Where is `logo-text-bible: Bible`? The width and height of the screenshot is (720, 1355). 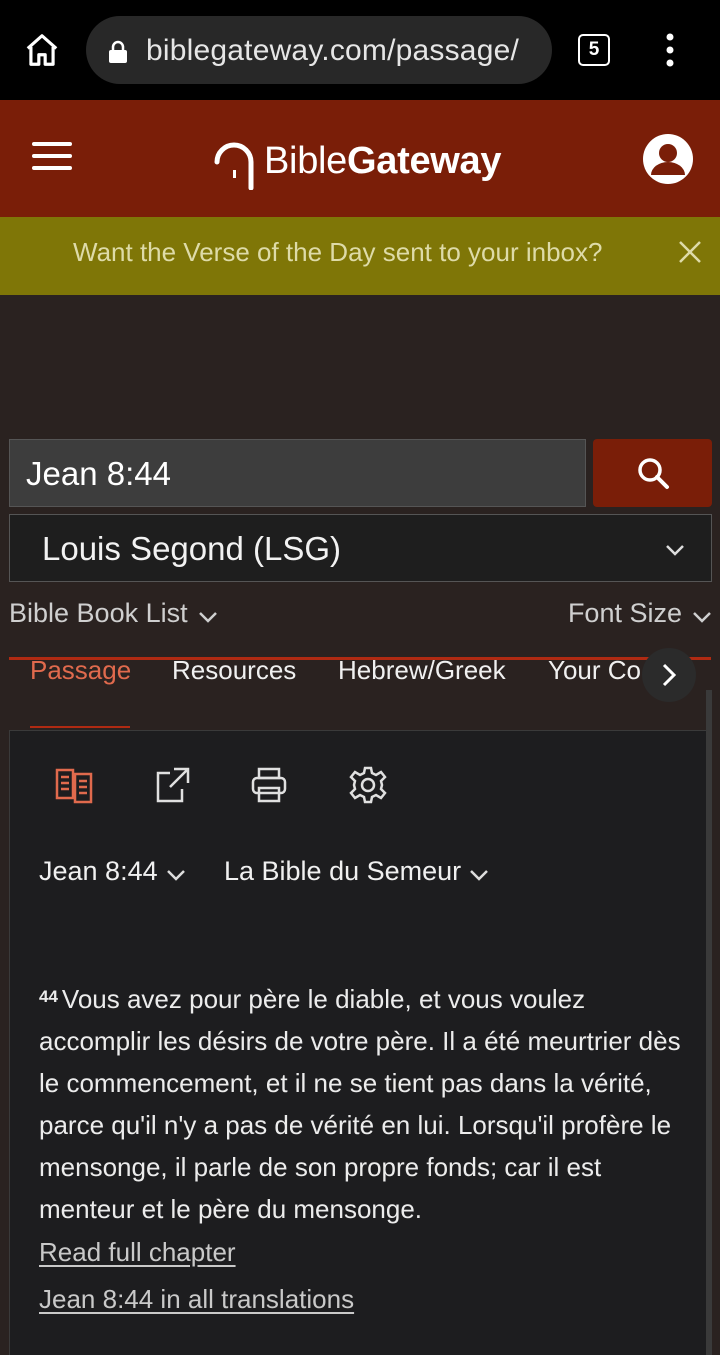 logo-text-bible: Bible is located at coordinates (305, 160).